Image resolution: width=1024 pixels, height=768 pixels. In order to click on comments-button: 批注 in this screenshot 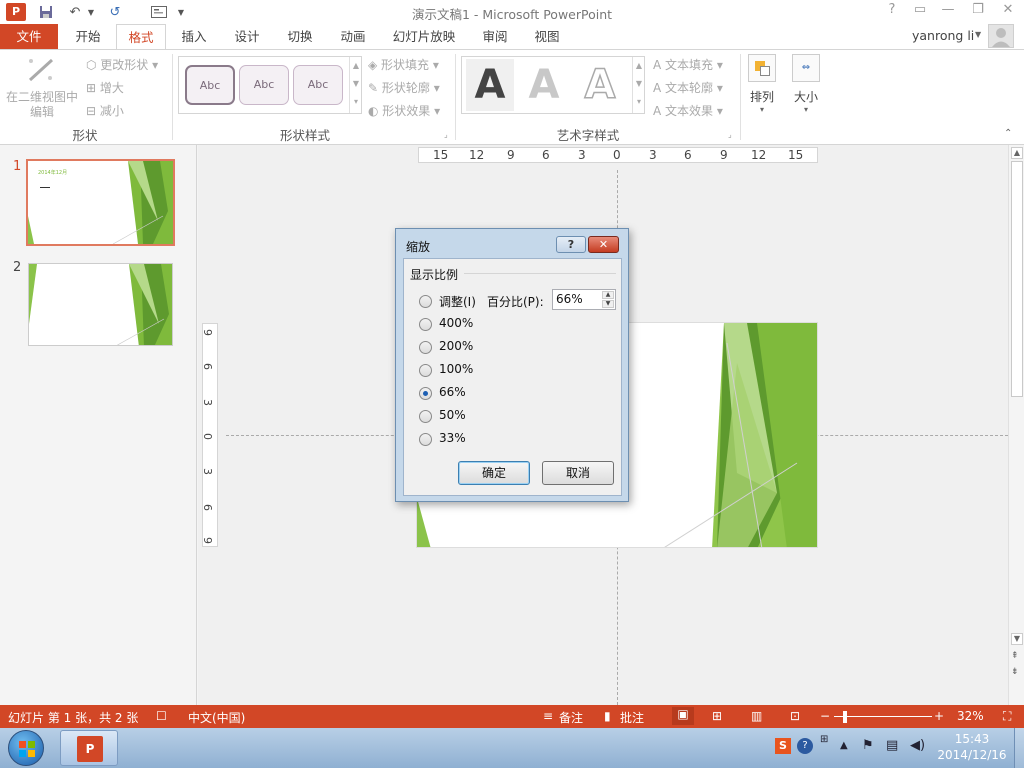, I will do `click(632, 717)`.